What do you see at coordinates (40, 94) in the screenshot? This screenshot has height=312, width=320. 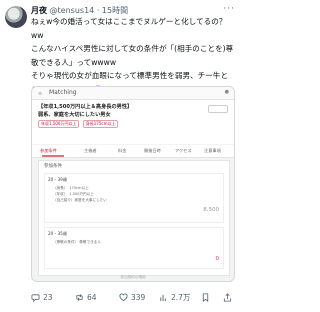 I see `menu-icon: ≡` at bounding box center [40, 94].